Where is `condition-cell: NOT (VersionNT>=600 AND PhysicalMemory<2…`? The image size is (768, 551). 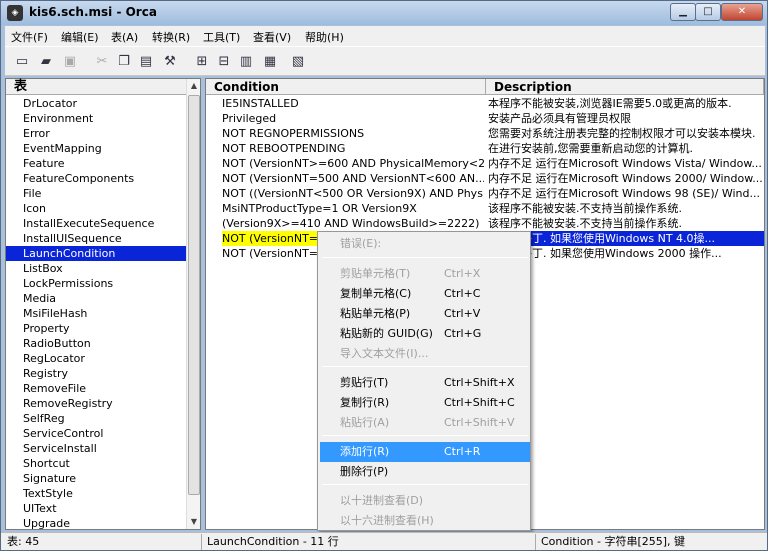 condition-cell: NOT (VersionNT>=600 AND PhysicalMemory<2… is located at coordinates (353, 163).